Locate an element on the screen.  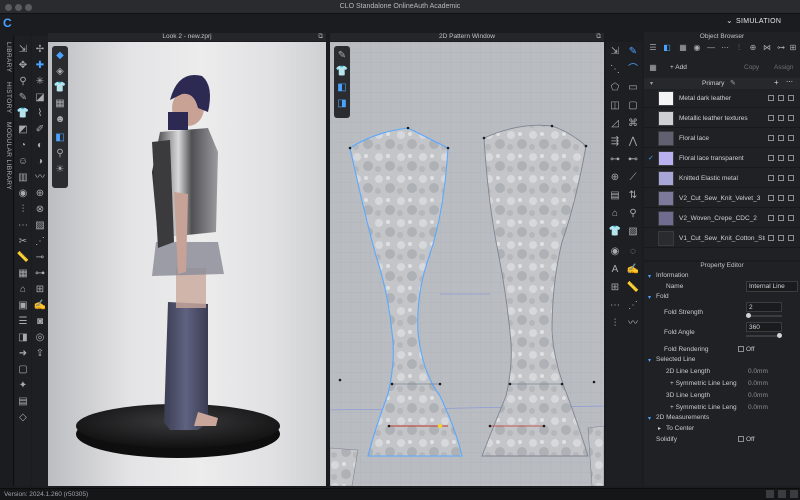
button-2d-icon: ◉ is located at coordinates (615, 252).